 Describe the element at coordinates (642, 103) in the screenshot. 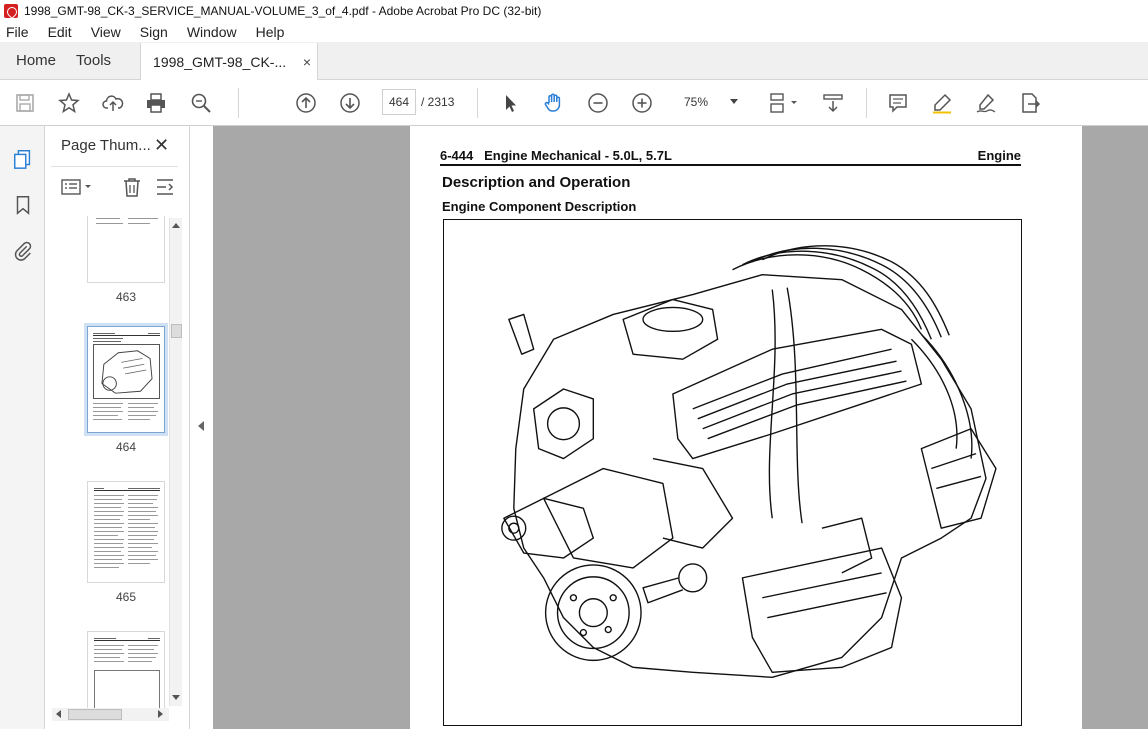

I see `zoom-in-icon` at that location.